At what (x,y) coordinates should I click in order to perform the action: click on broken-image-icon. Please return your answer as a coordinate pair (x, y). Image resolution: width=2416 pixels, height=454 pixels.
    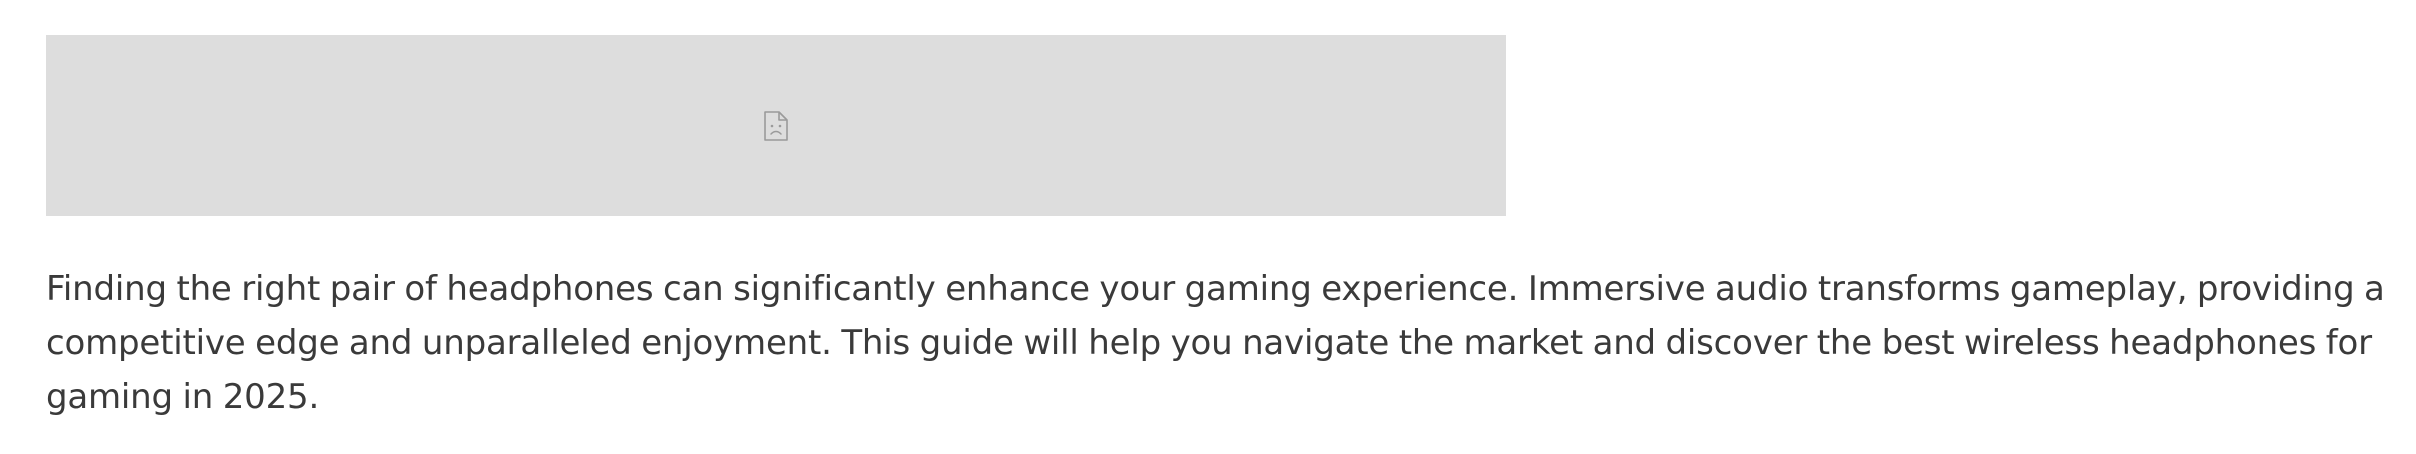
    Looking at the image, I should click on (776, 125).